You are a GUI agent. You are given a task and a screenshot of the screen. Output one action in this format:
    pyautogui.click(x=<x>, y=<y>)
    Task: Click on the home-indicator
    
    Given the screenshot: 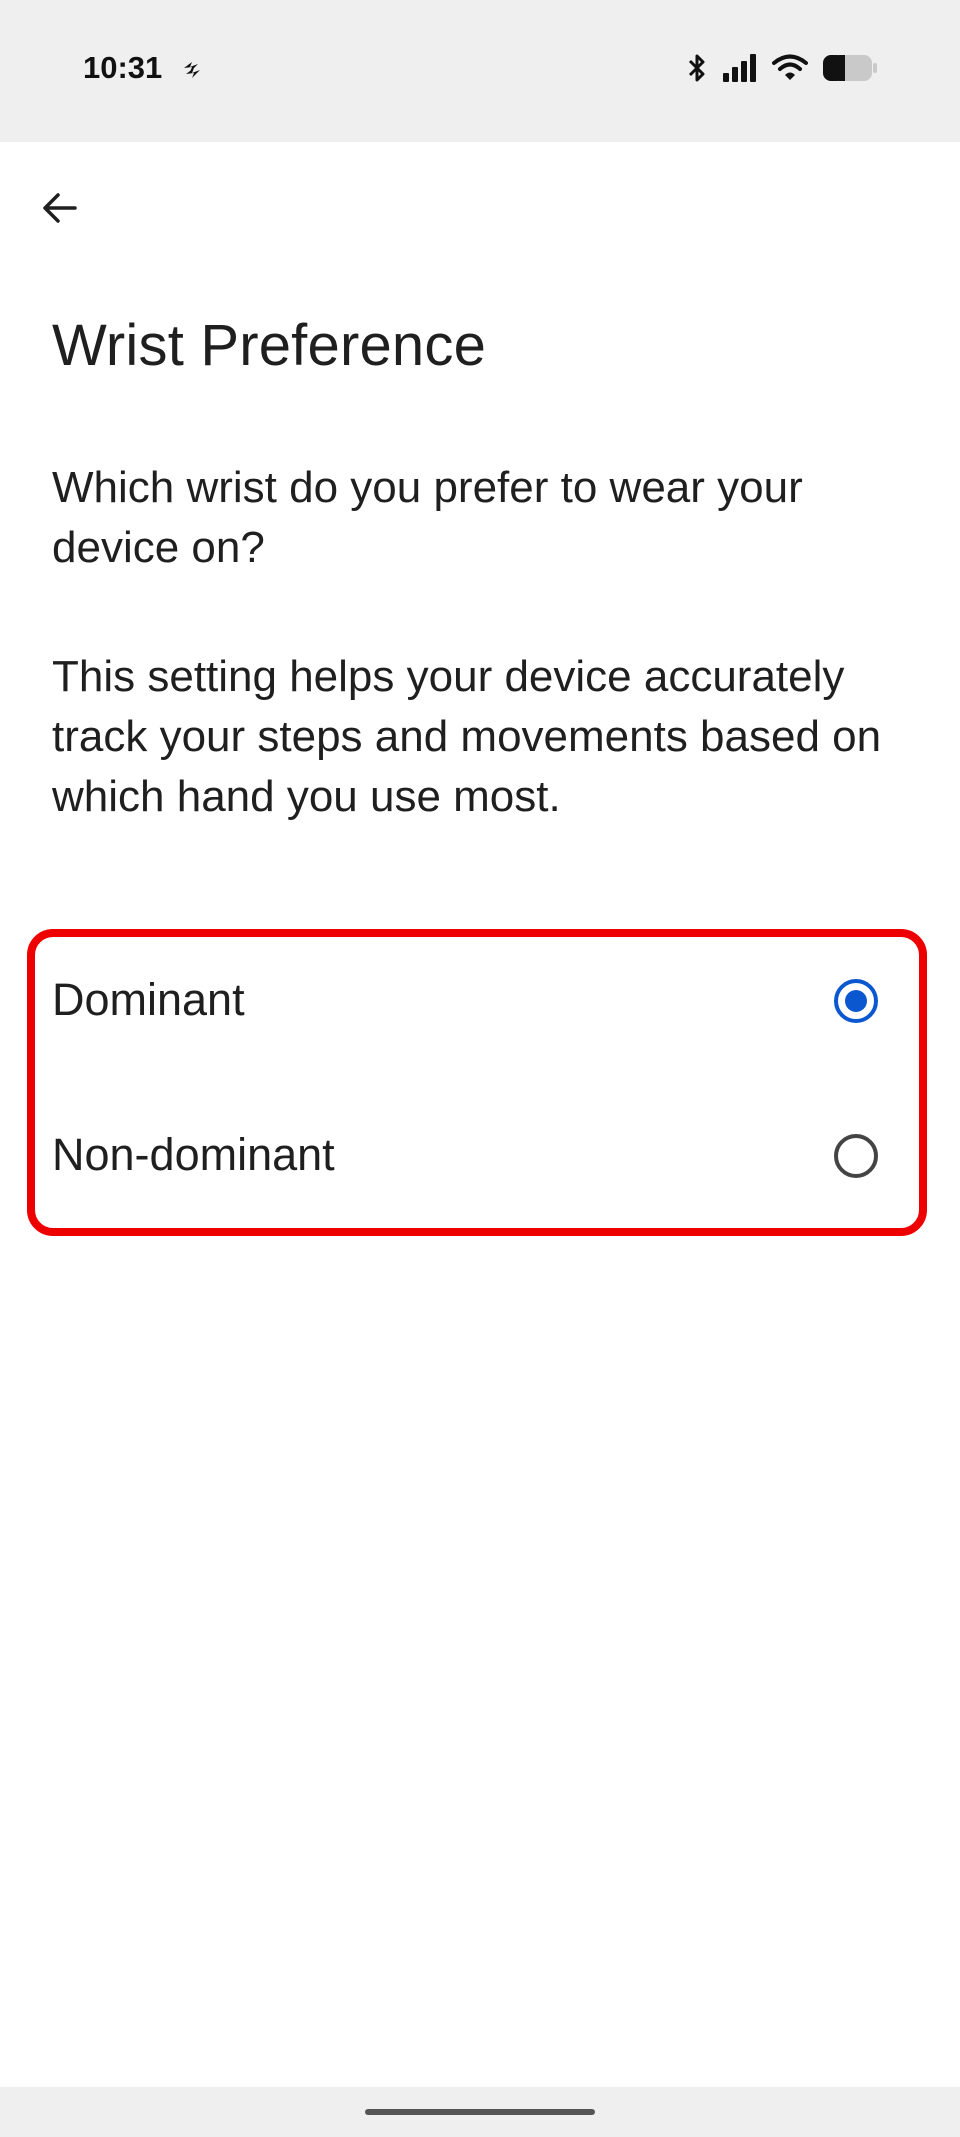 What is the action you would take?
    pyautogui.click(x=480, y=2112)
    